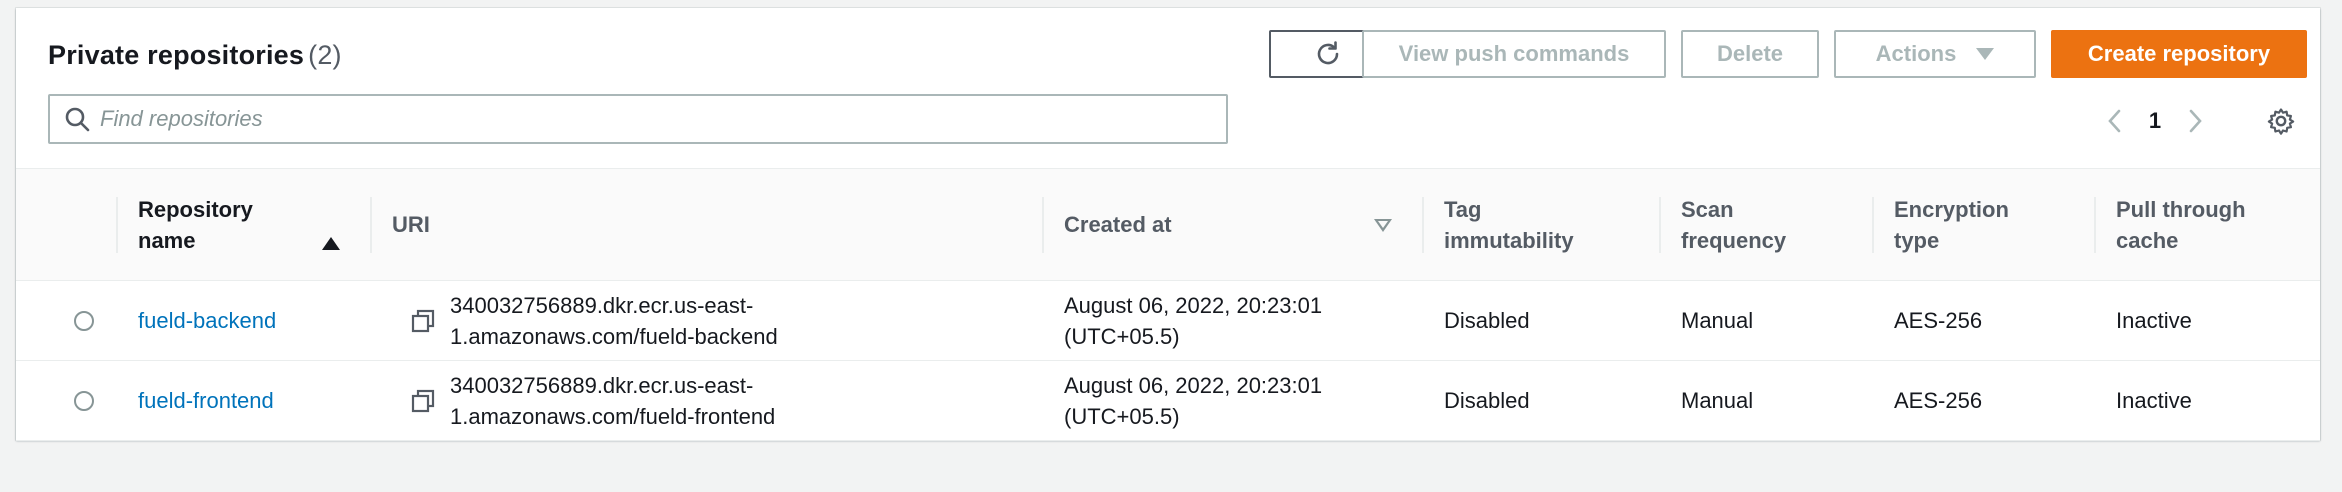  What do you see at coordinates (77, 119) in the screenshot?
I see `search-icon` at bounding box center [77, 119].